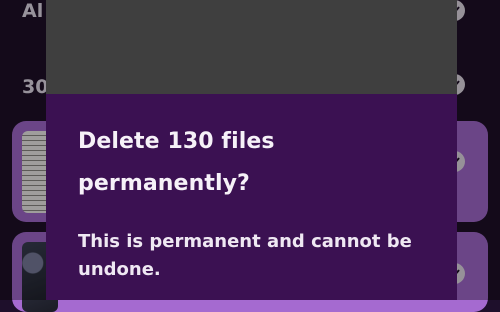 This screenshot has width=500, height=312. Describe the element at coordinates (176, 162) in the screenshot. I see `dialog-title: Delete 130 files permanently?` at that location.